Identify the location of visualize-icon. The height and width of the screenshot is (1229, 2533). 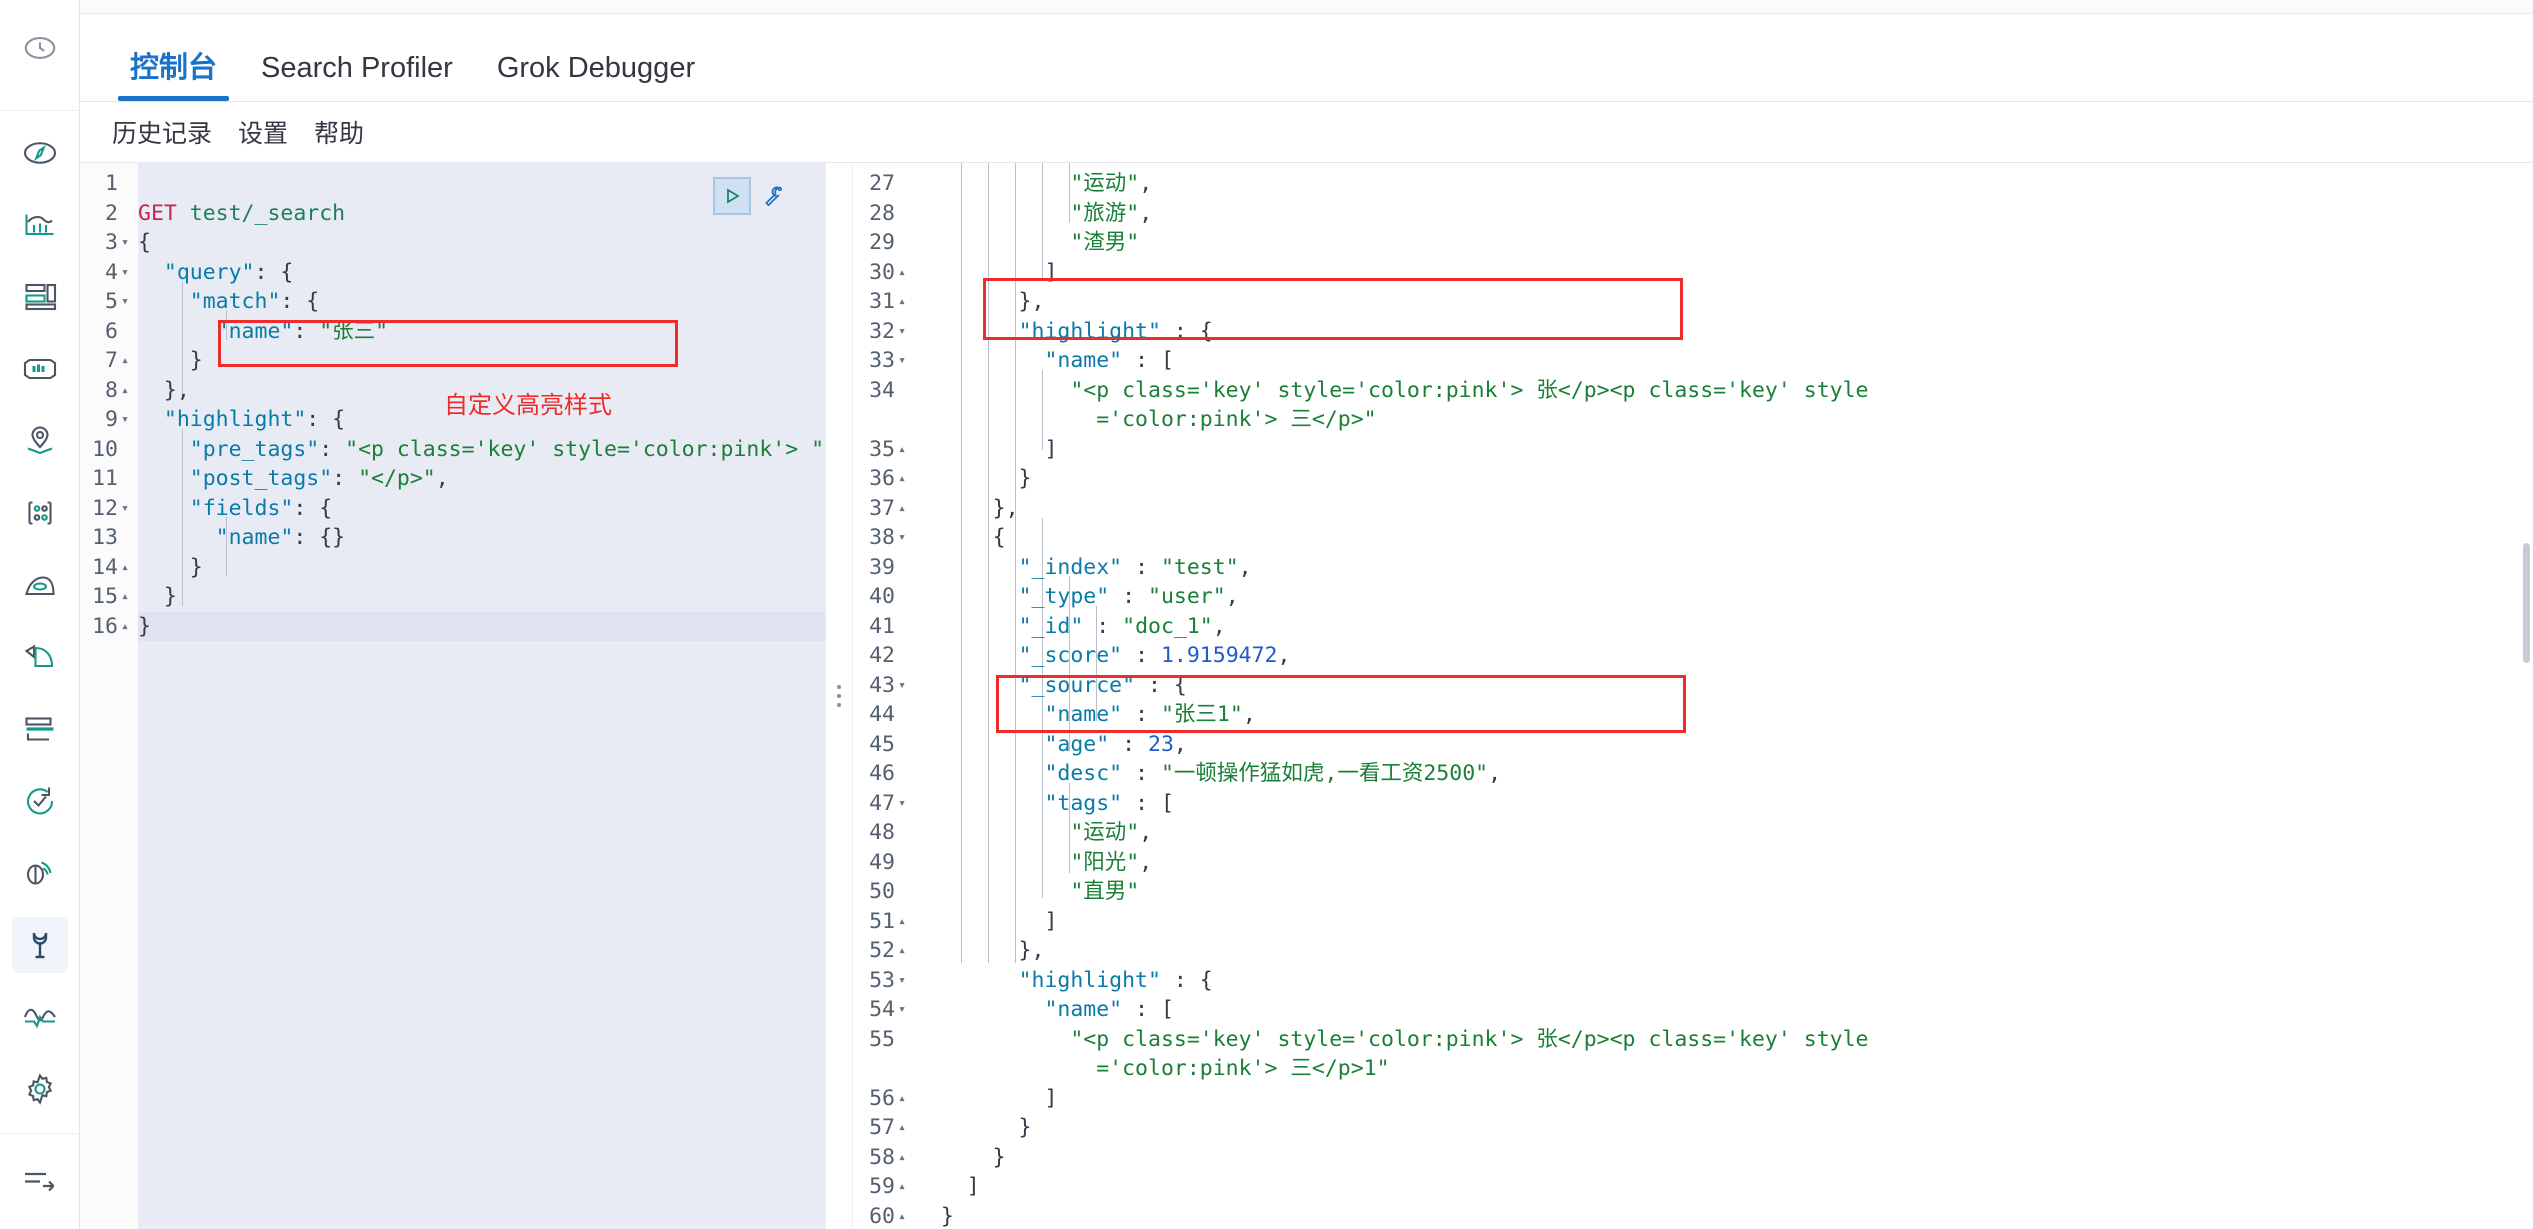
(40, 225).